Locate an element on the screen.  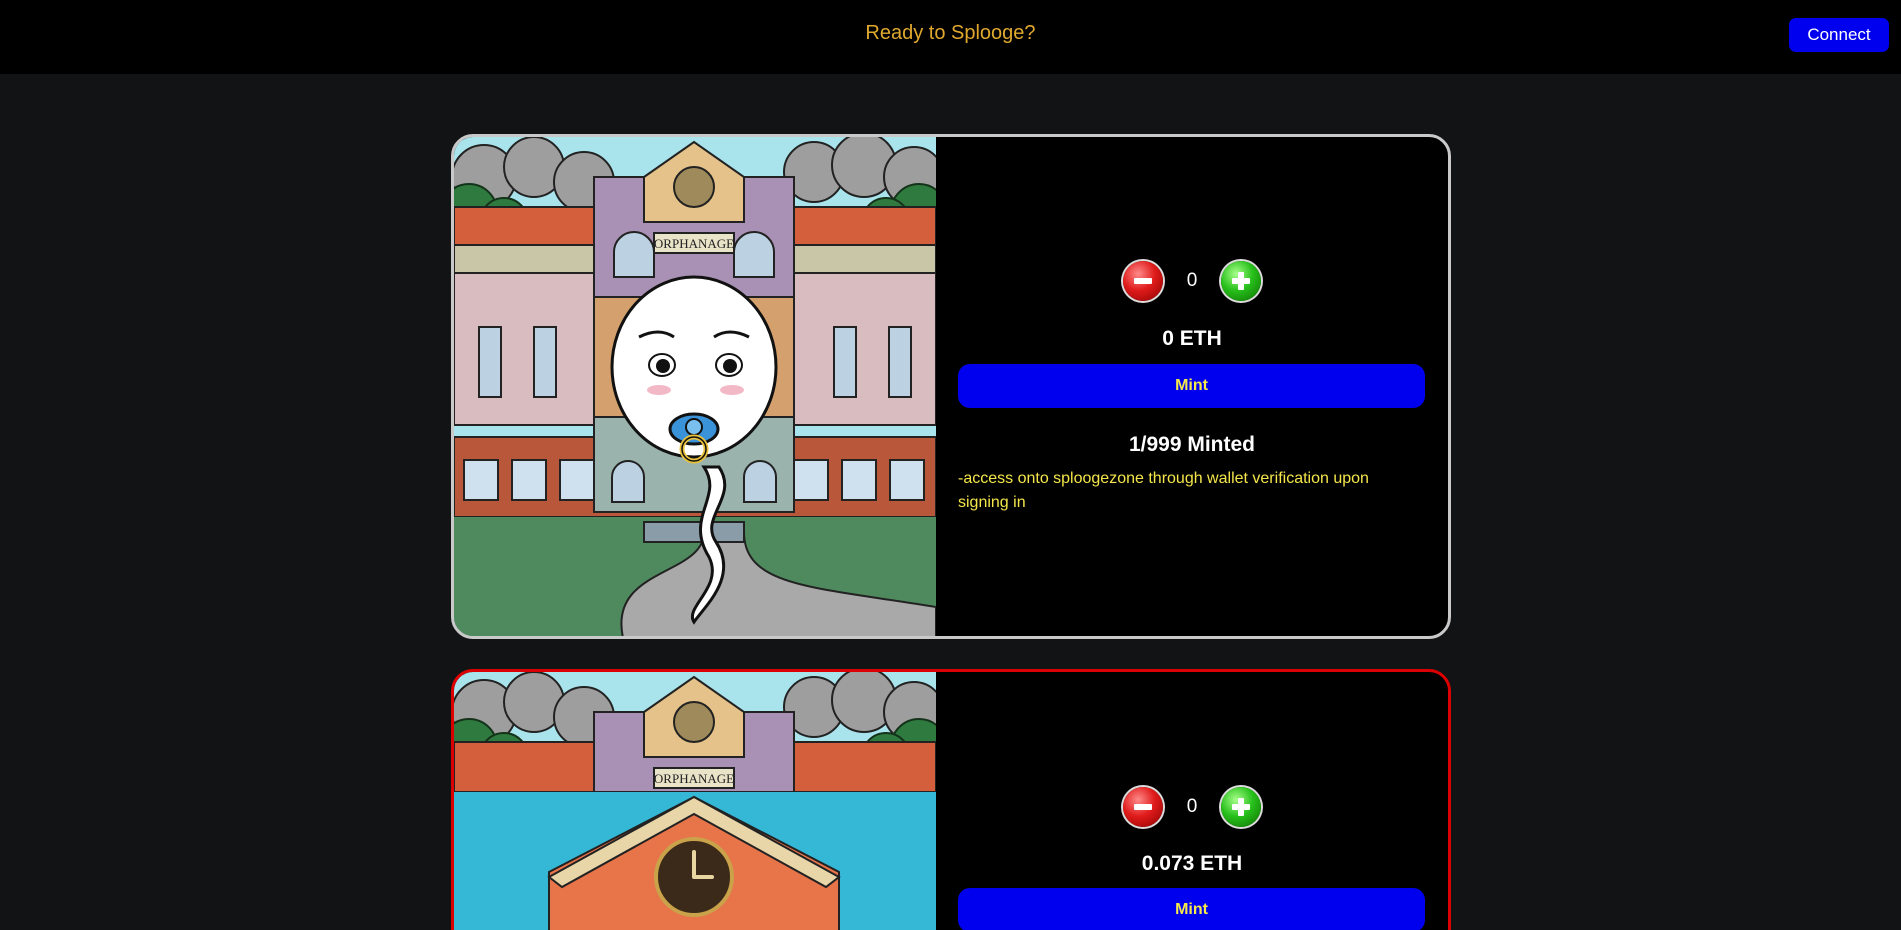
minted-count: 1/999 Minted is located at coordinates (1192, 444).